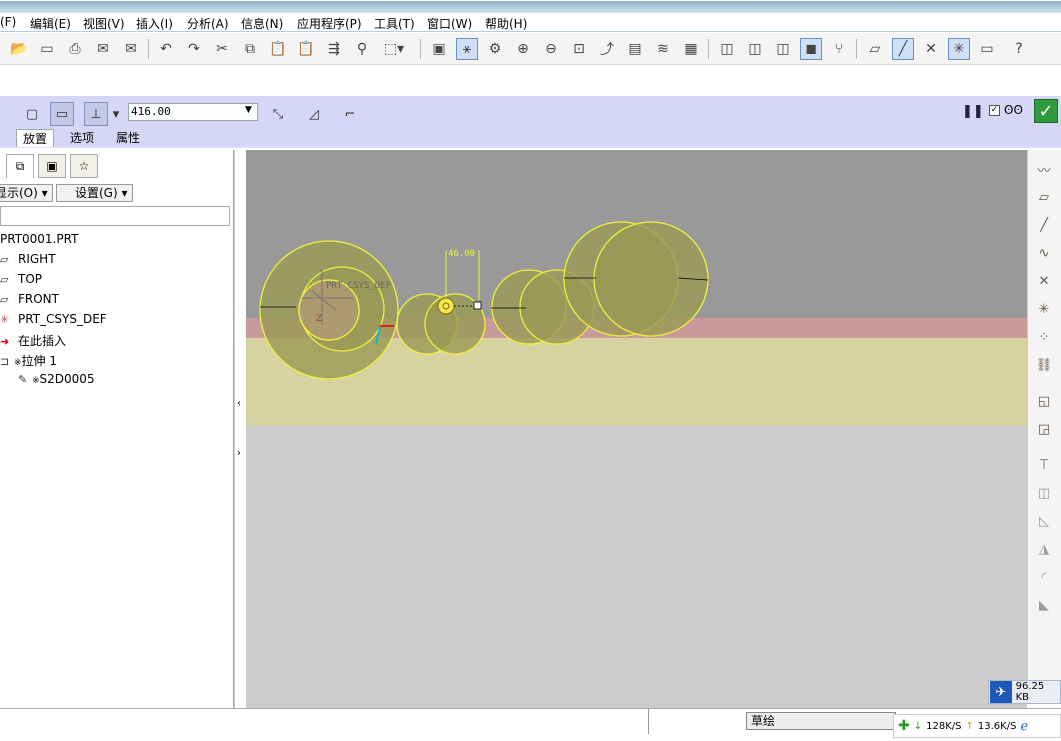 The image size is (1061, 741). I want to click on paste-icon: 📋, so click(278, 49).